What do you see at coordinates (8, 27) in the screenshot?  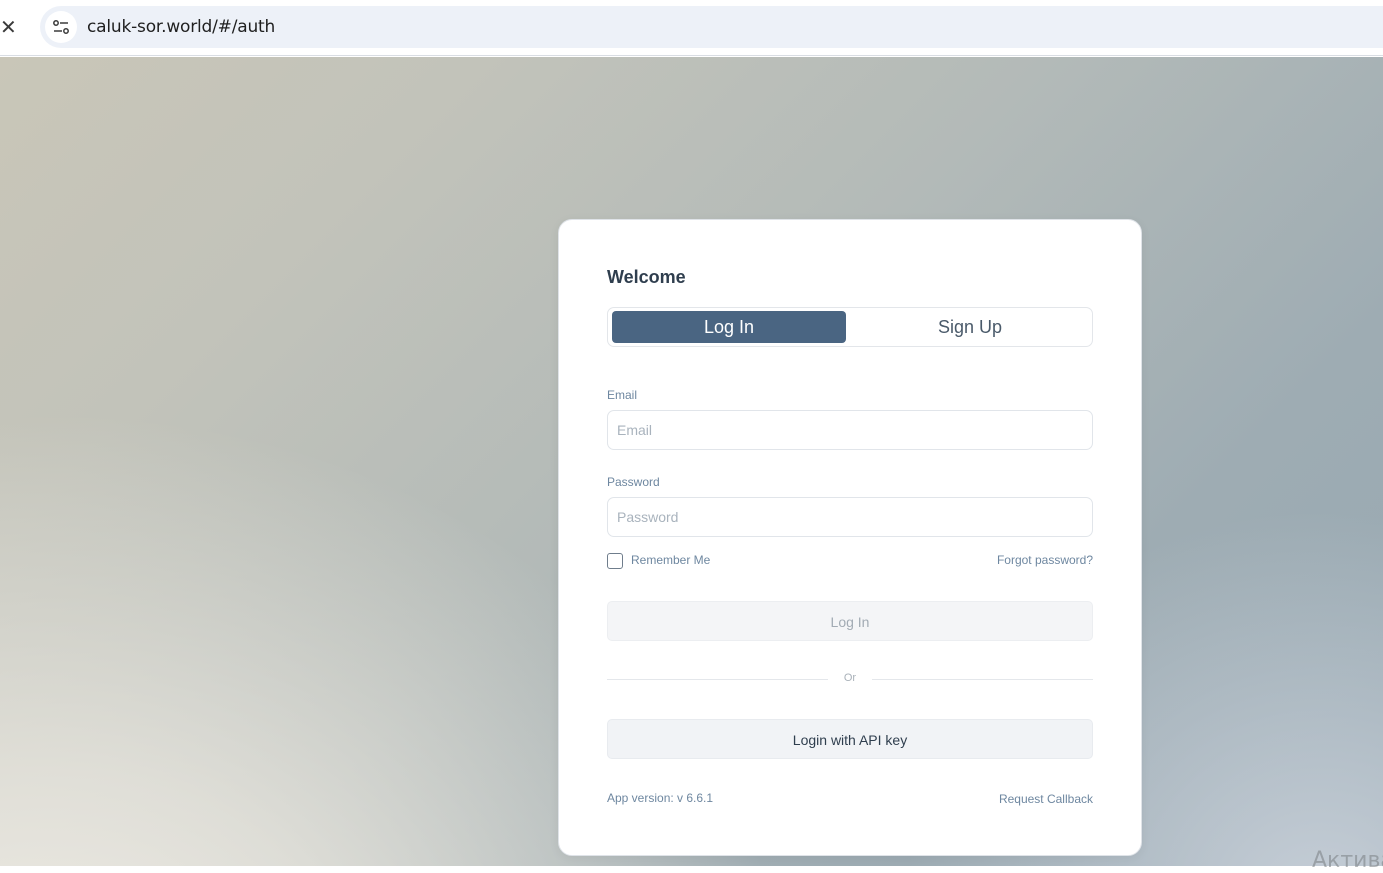 I see `close-icon: ✕` at bounding box center [8, 27].